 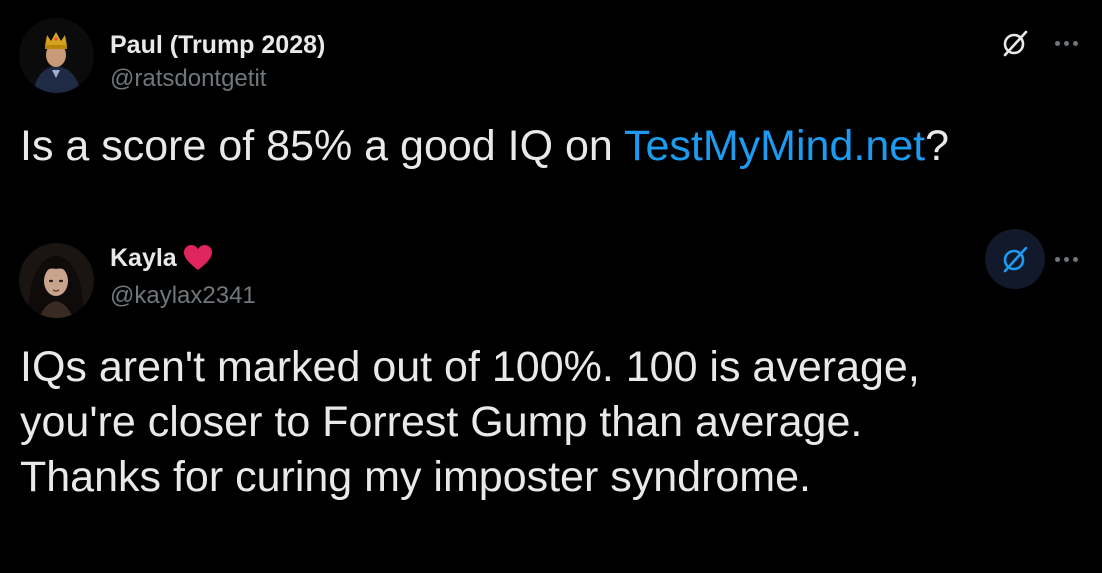 I want to click on man-with-crown-avatar-image, so click(x=56, y=55).